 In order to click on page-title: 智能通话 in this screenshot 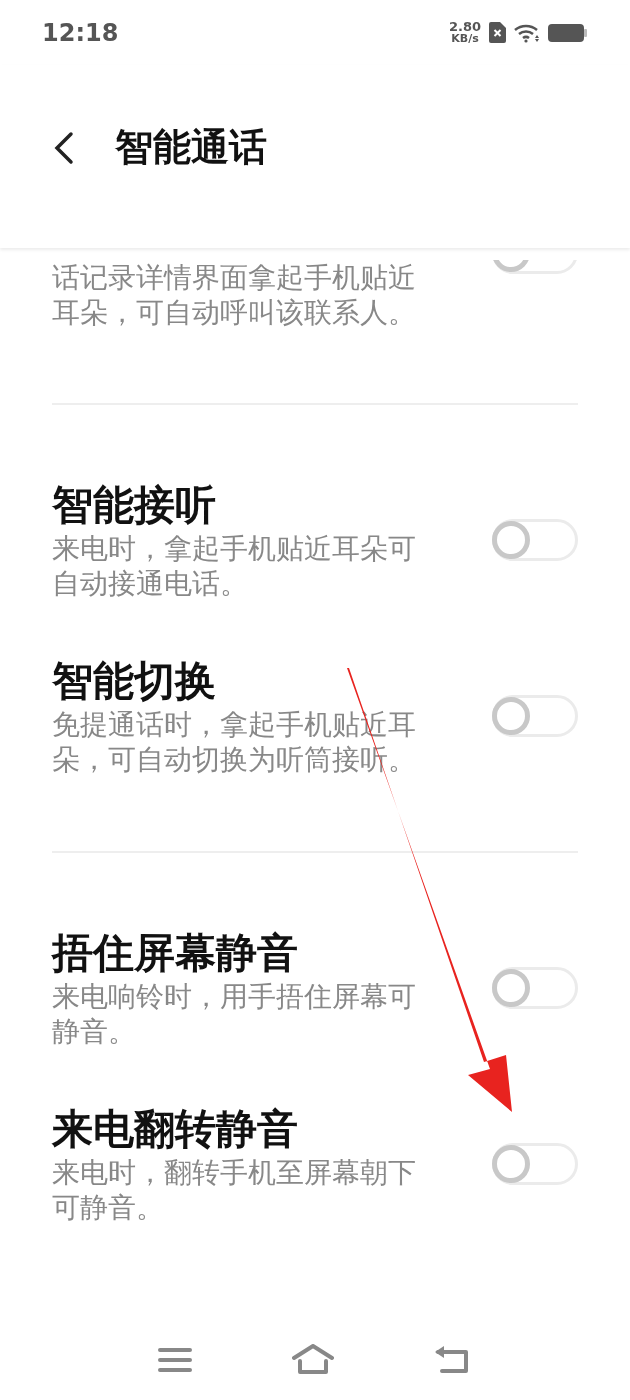, I will do `click(191, 147)`.